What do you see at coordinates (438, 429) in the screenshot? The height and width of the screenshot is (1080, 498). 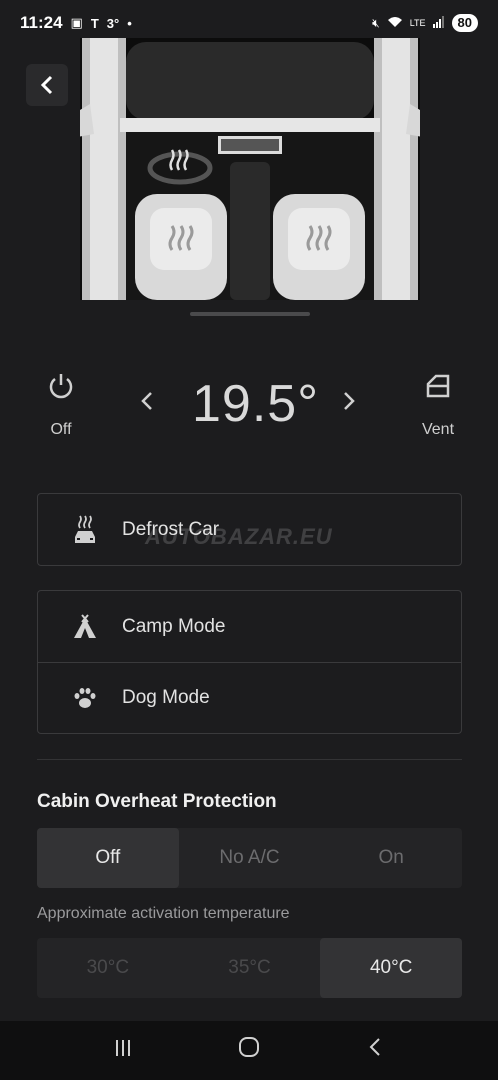 I see `vent-label: Vent` at bounding box center [438, 429].